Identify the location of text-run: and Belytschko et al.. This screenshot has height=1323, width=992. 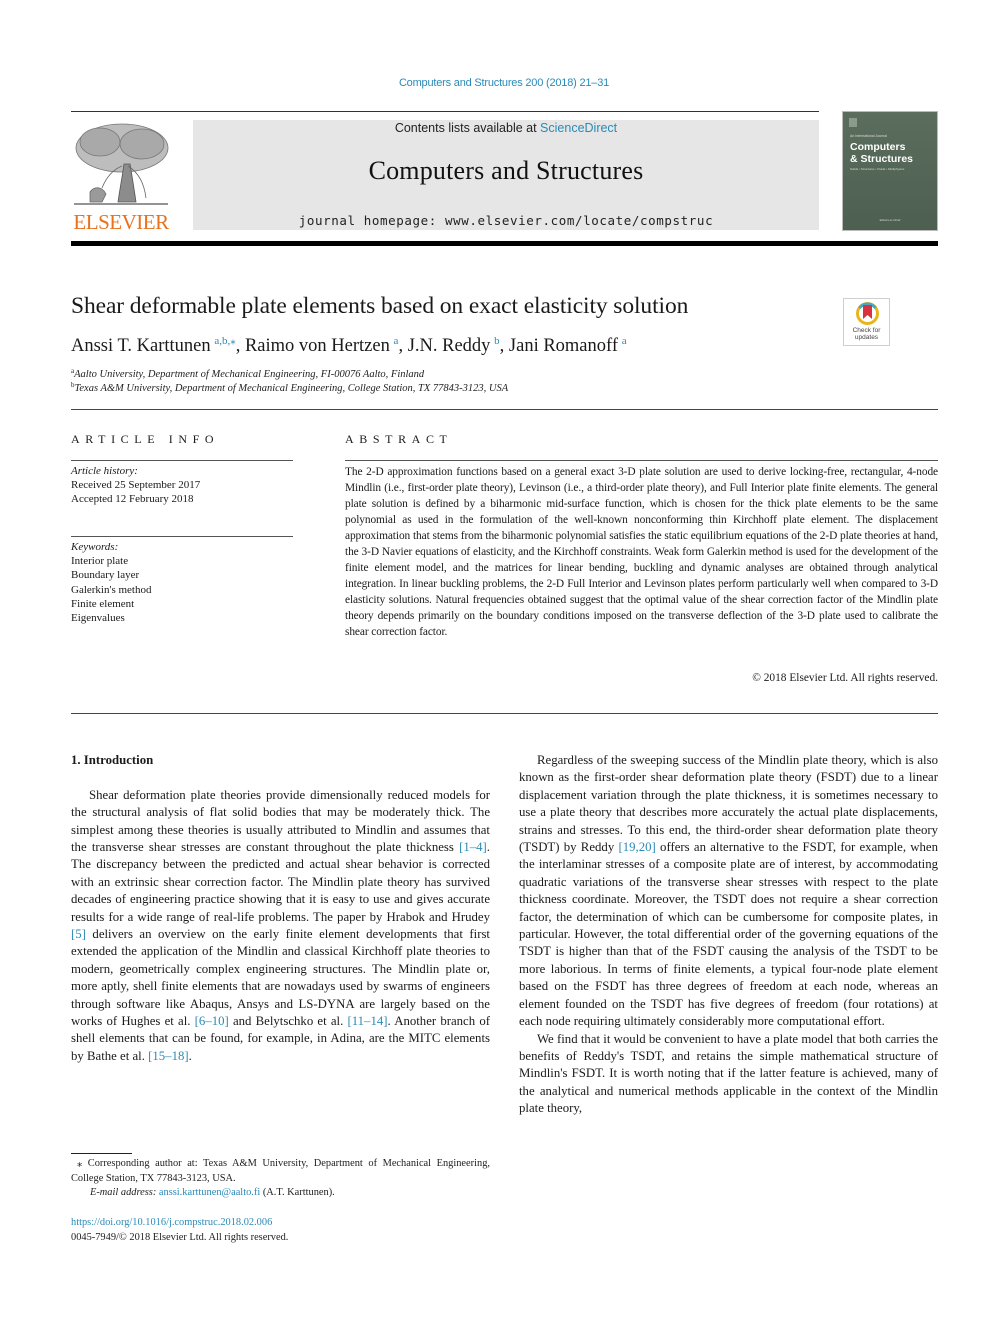
(288, 1021).